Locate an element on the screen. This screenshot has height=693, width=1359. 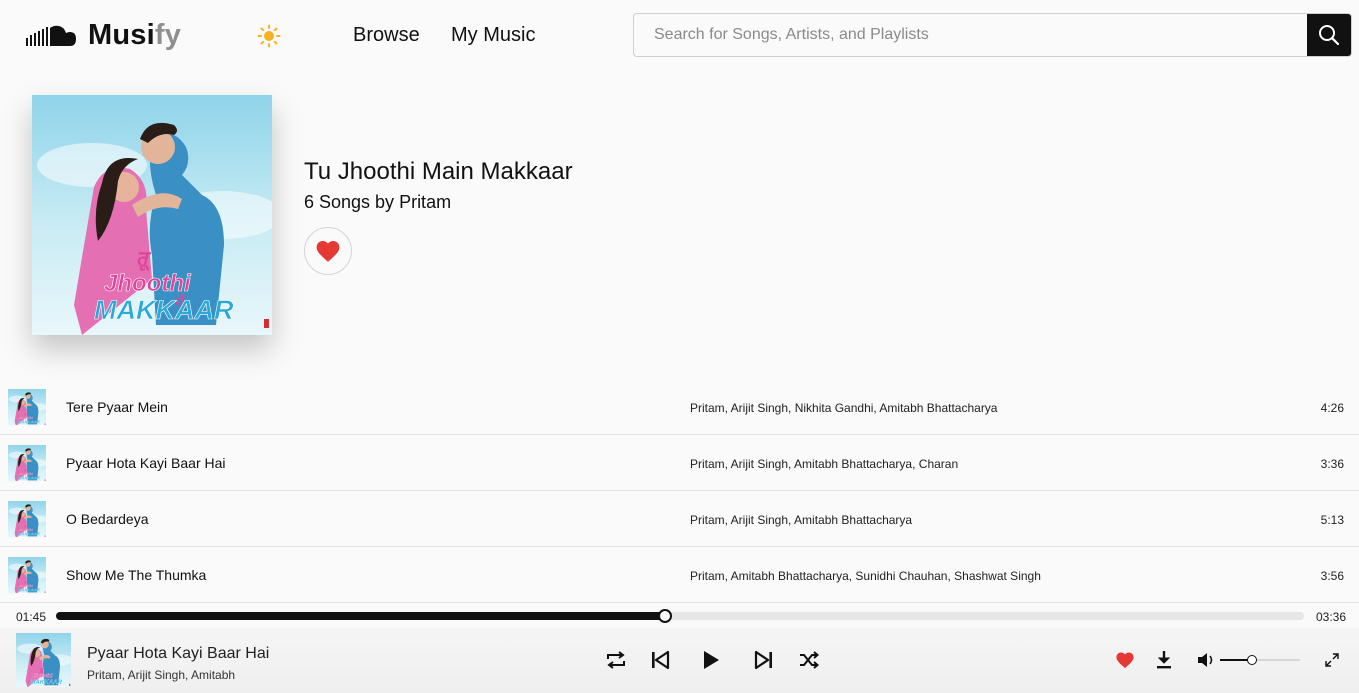
brand-name-main: Musi is located at coordinates (121, 35).